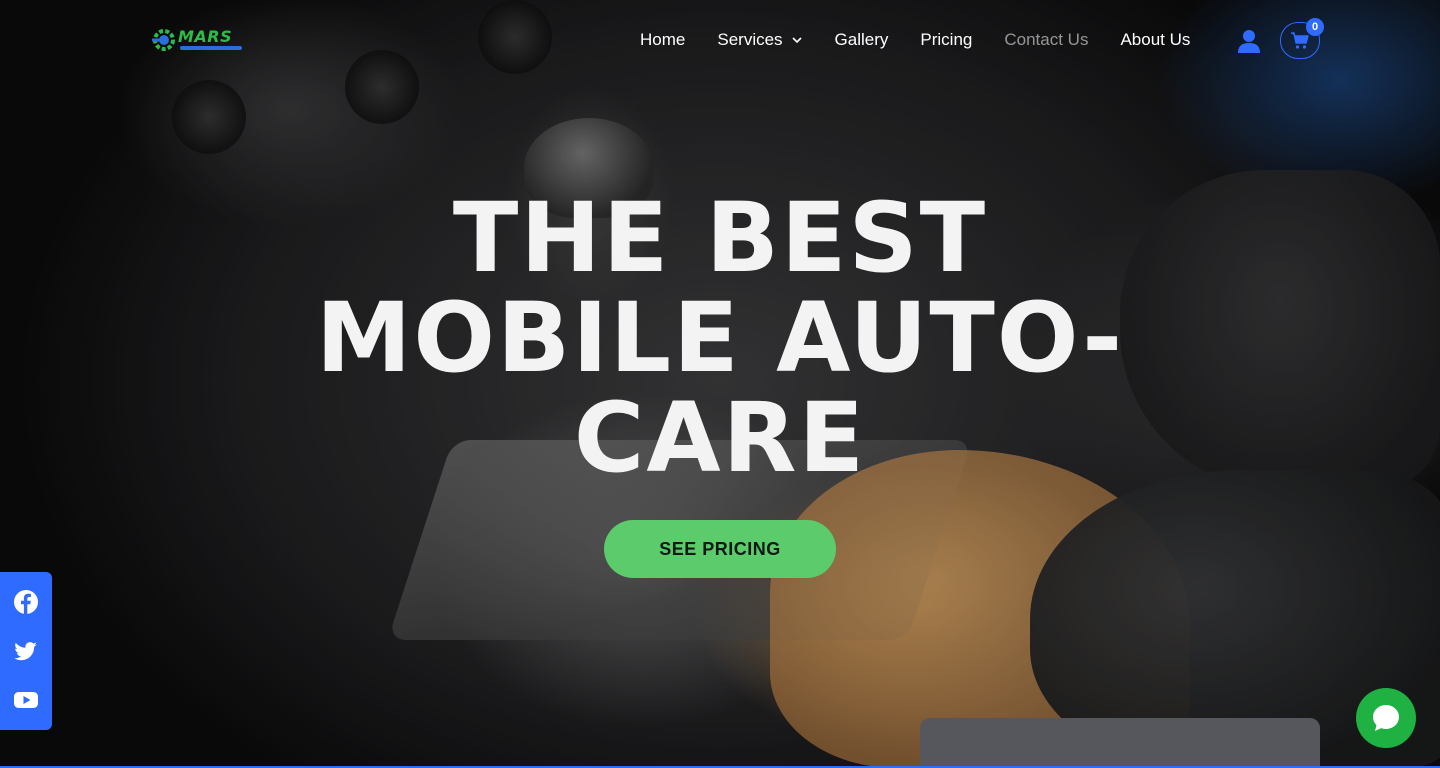 This screenshot has height=768, width=1440. What do you see at coordinates (1315, 27) in the screenshot?
I see `cart-count-badge: 0` at bounding box center [1315, 27].